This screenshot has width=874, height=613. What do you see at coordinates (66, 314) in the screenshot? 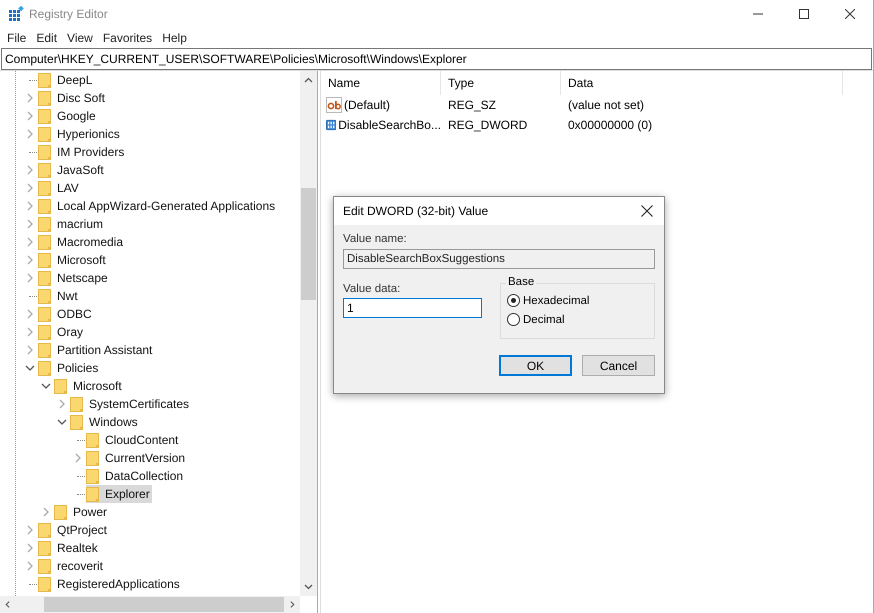
I see `tree-item: ODBC` at bounding box center [66, 314].